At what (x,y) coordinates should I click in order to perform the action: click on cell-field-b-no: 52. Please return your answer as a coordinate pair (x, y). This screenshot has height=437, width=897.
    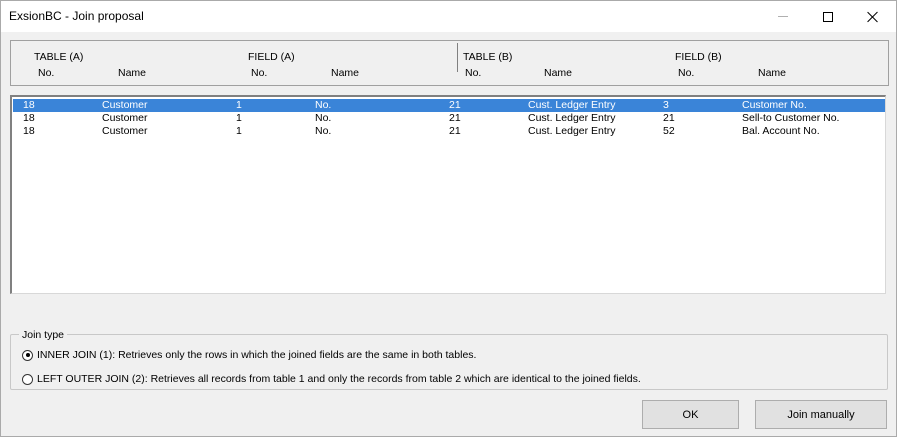
    Looking at the image, I should click on (669, 131).